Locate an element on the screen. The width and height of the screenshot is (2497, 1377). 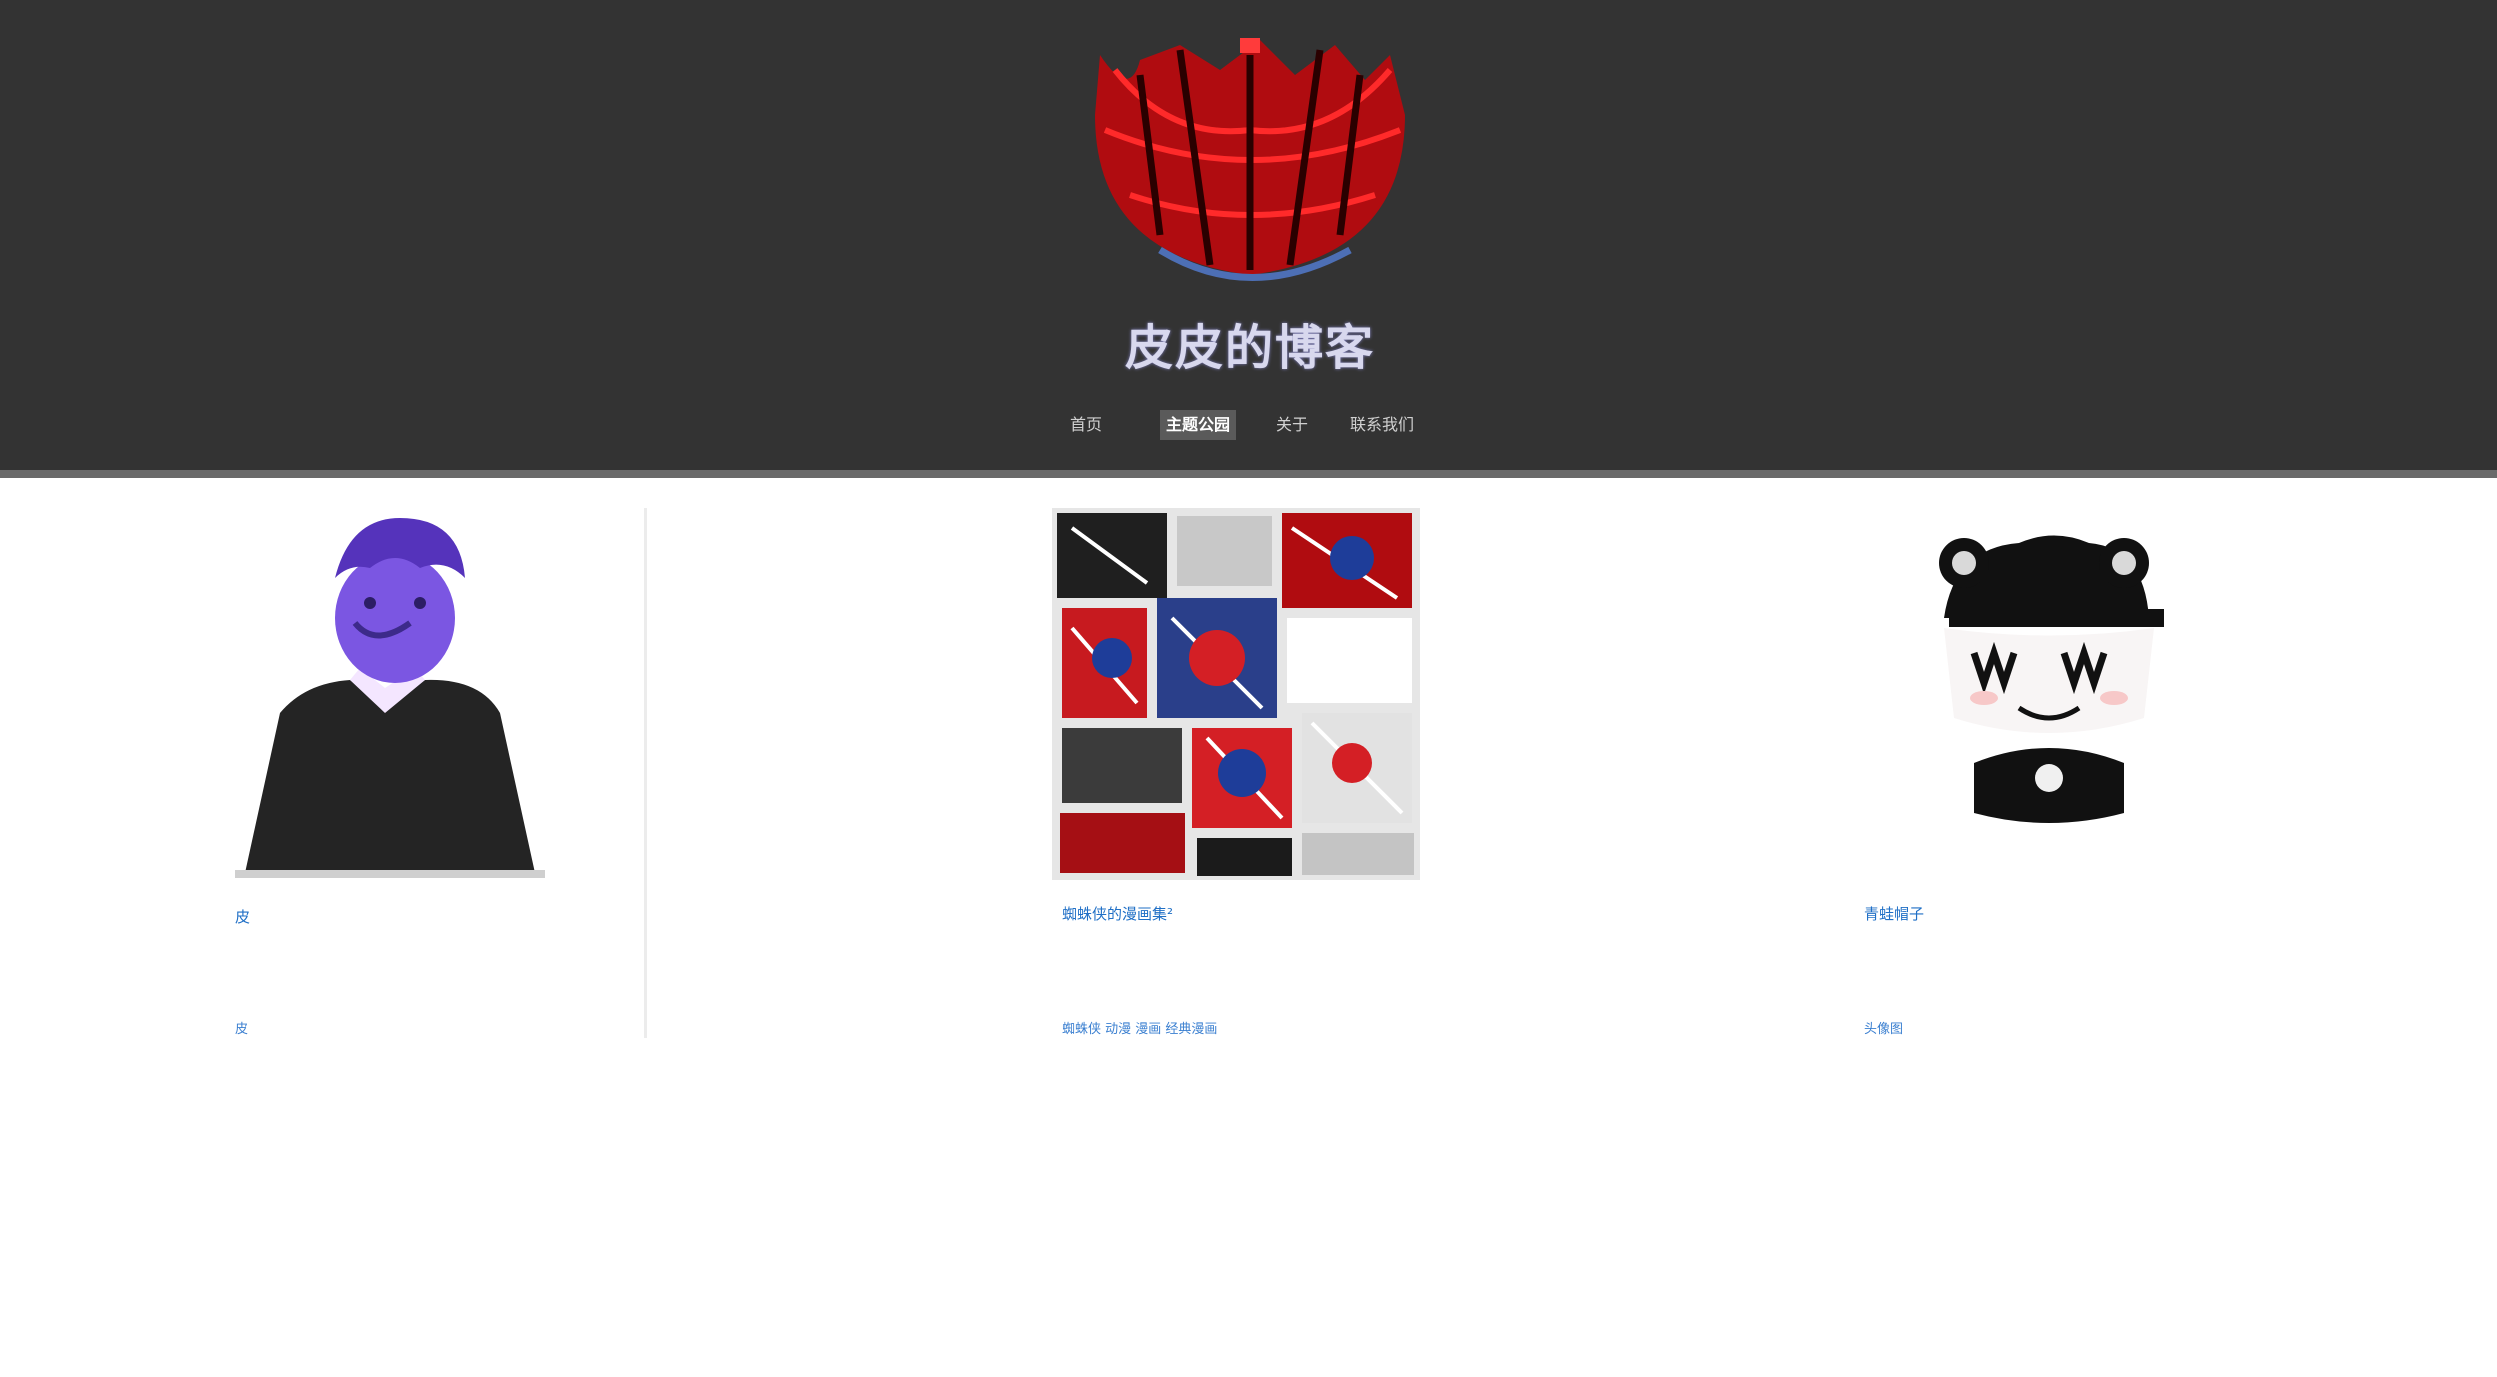
spiderman-comic-collage-image is located at coordinates (1236, 694).